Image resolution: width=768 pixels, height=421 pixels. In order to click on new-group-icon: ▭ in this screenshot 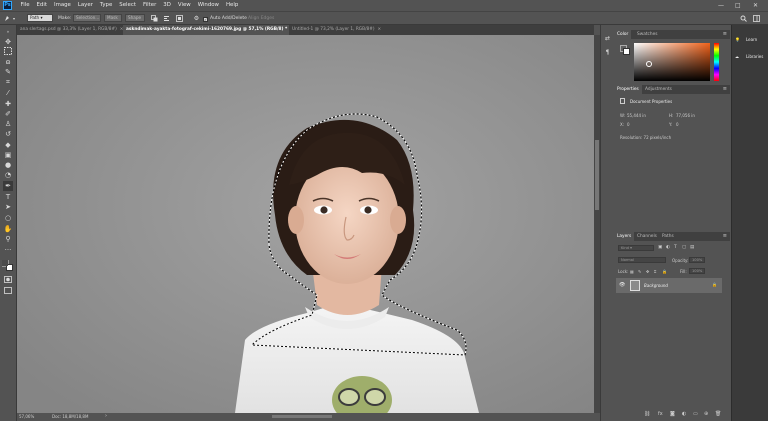, I will do `click(695, 414)`.